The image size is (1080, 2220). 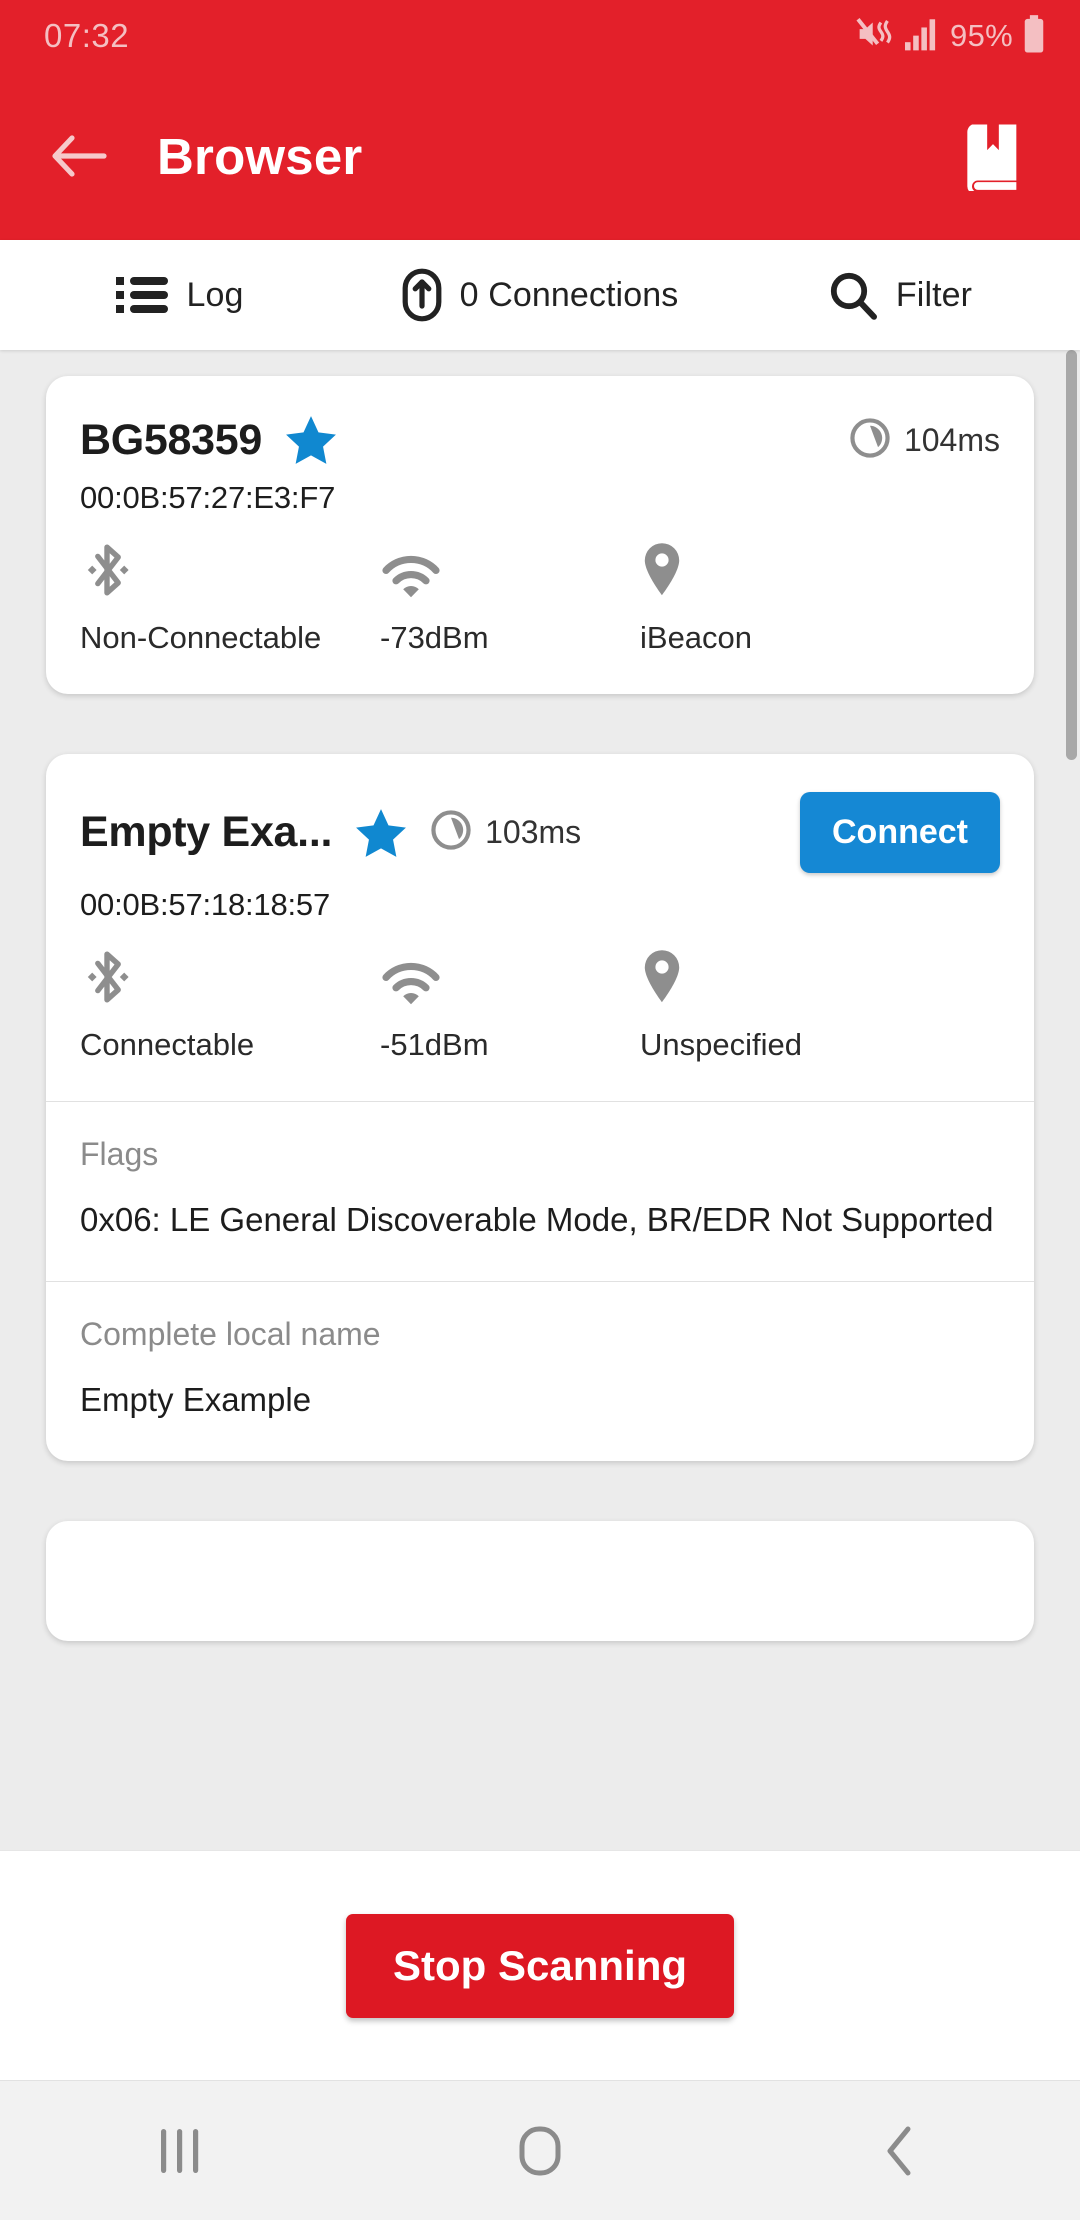 I want to click on attribute-rssi: -51dBm, so click(x=510, y=1004).